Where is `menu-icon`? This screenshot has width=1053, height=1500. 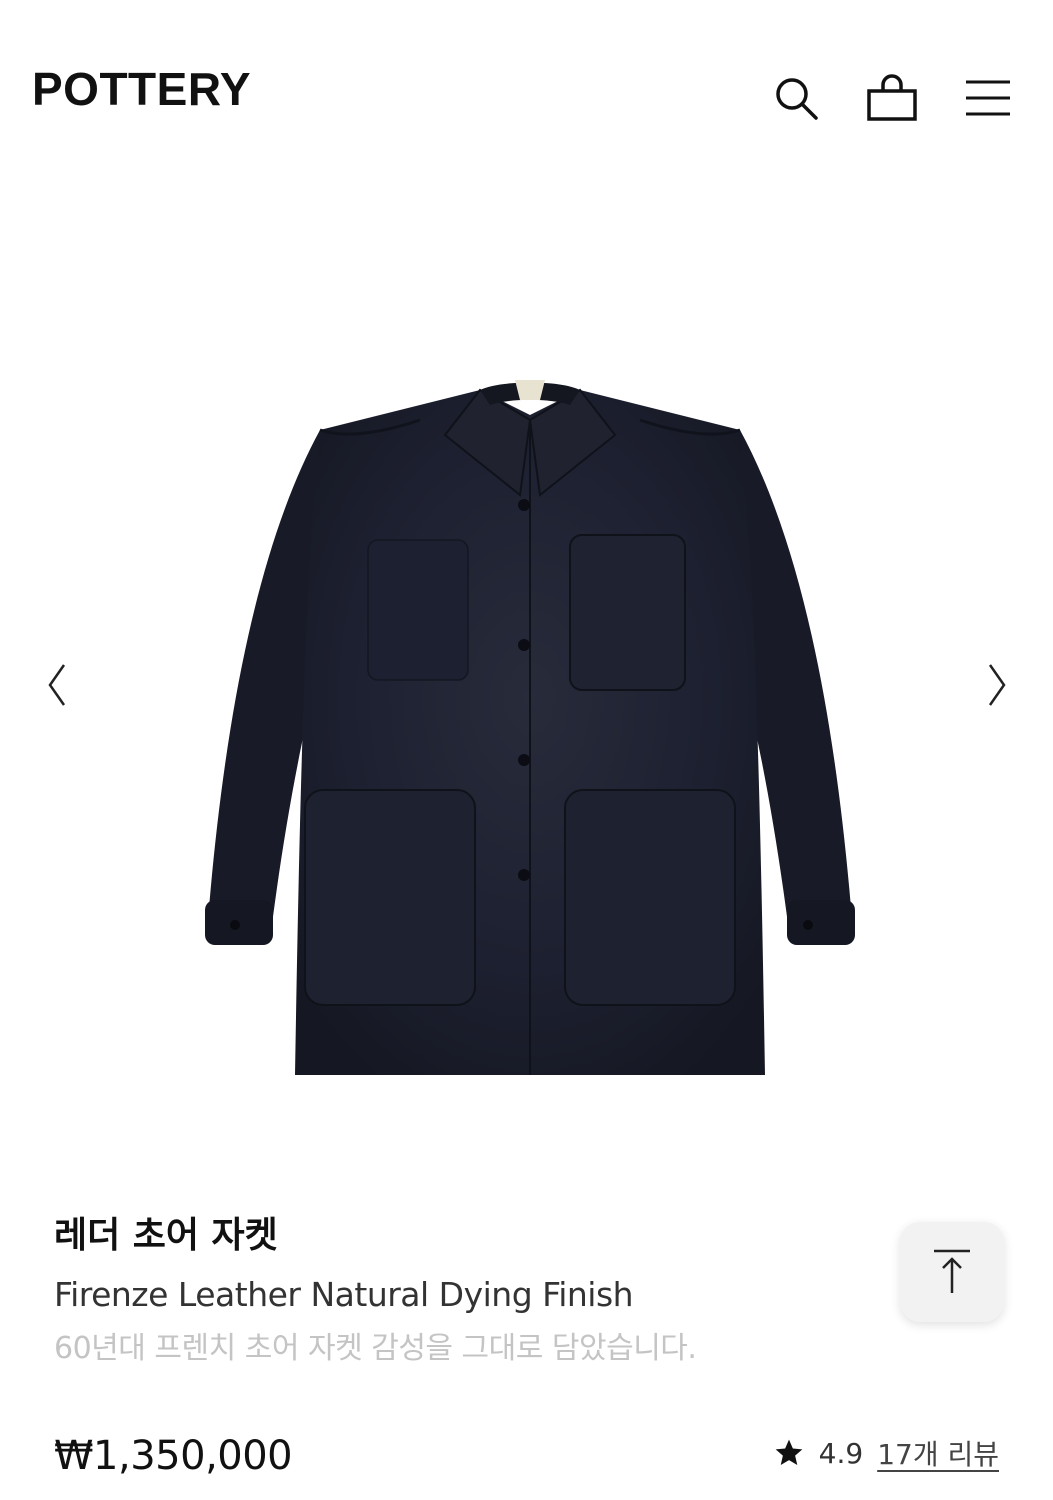 menu-icon is located at coordinates (988, 98).